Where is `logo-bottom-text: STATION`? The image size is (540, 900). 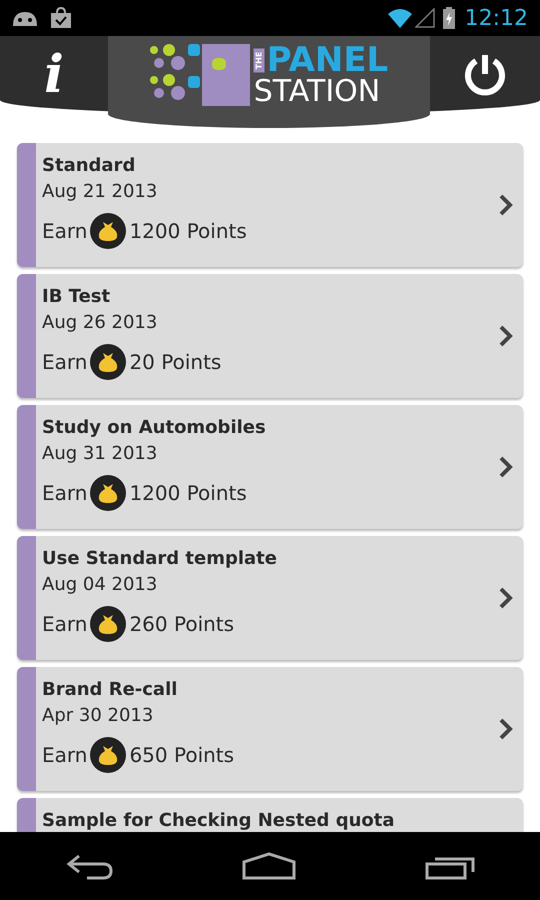 logo-bottom-text: STATION is located at coordinates (318, 92).